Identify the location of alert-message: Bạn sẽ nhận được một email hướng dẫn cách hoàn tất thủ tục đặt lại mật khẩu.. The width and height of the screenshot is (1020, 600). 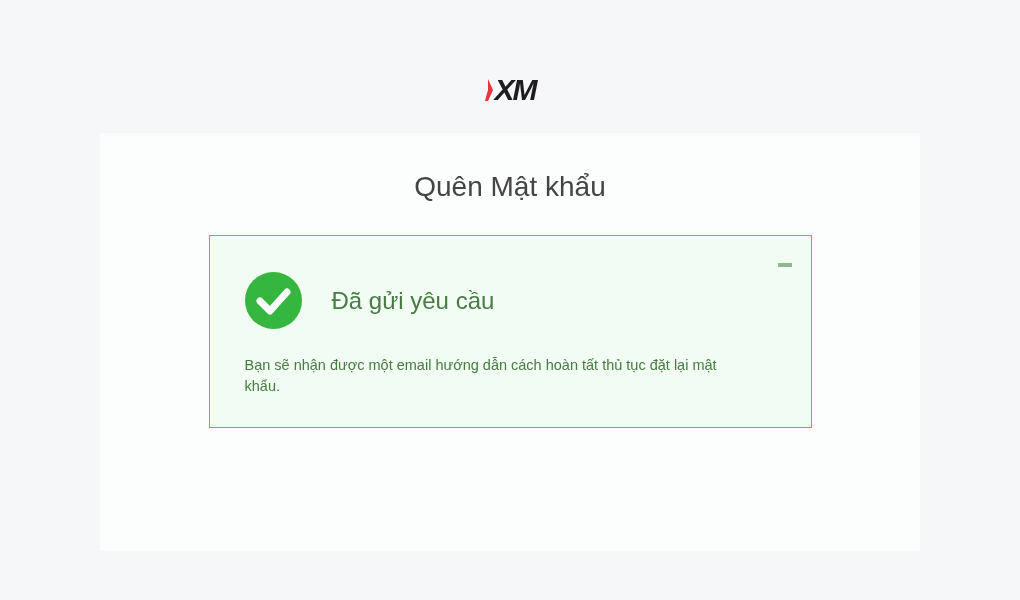
(481, 376).